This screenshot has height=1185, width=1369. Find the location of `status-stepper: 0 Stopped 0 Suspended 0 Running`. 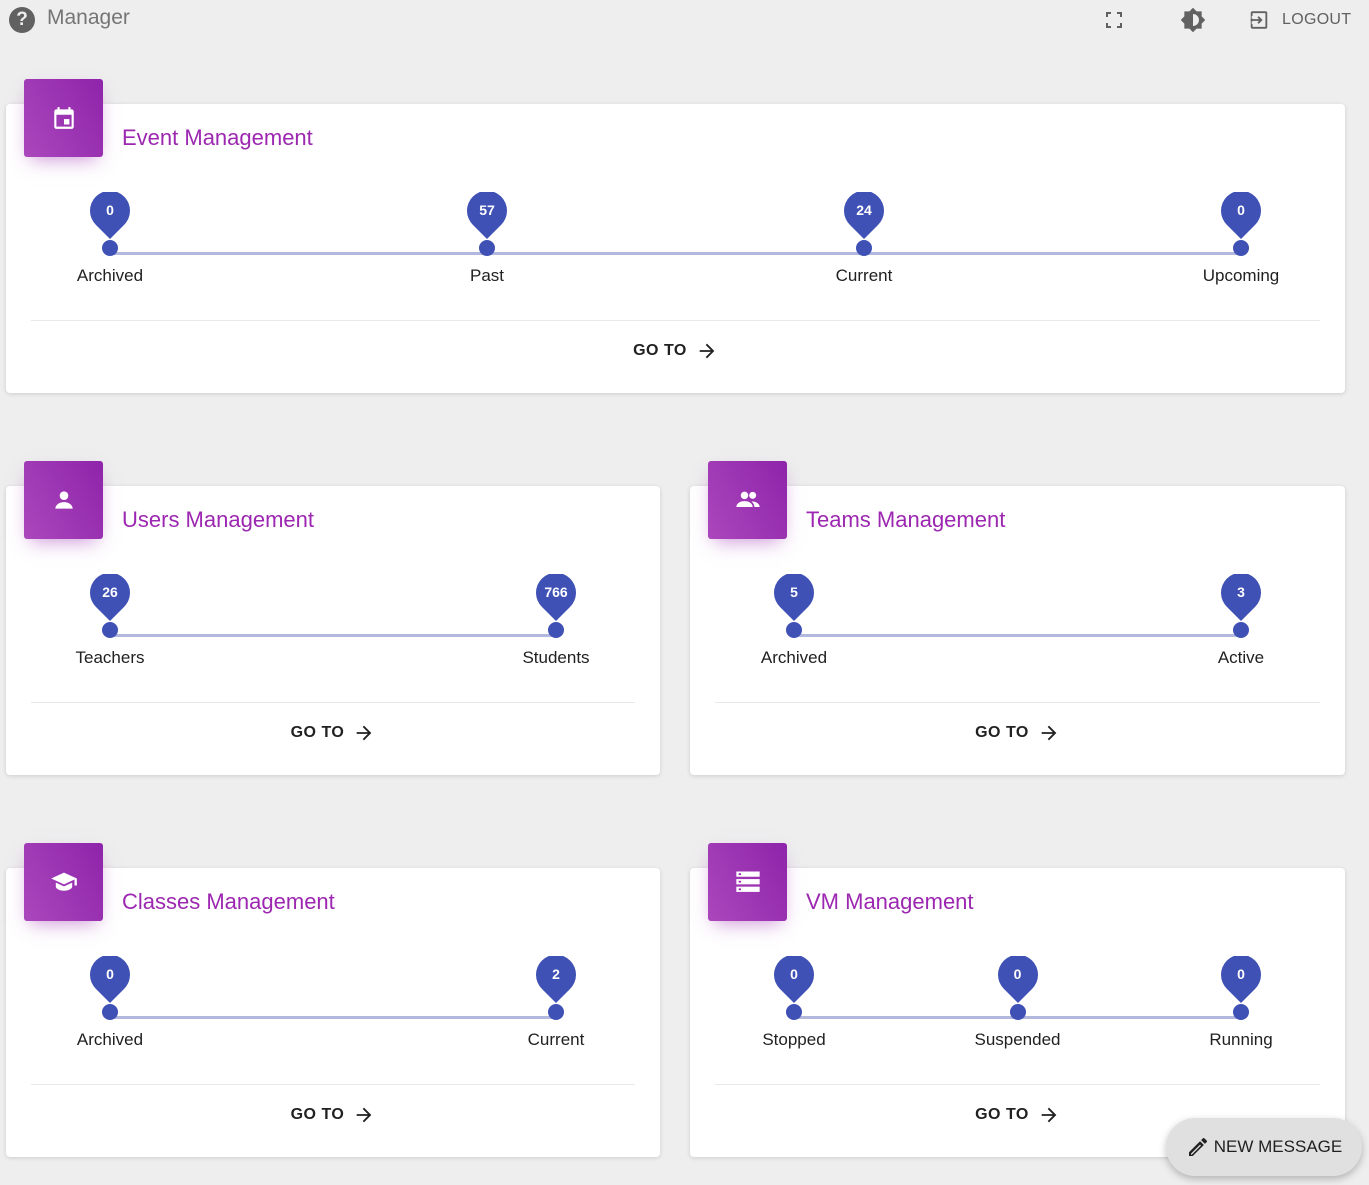

status-stepper: 0 Stopped 0 Suspended 0 Running is located at coordinates (1017, 1011).